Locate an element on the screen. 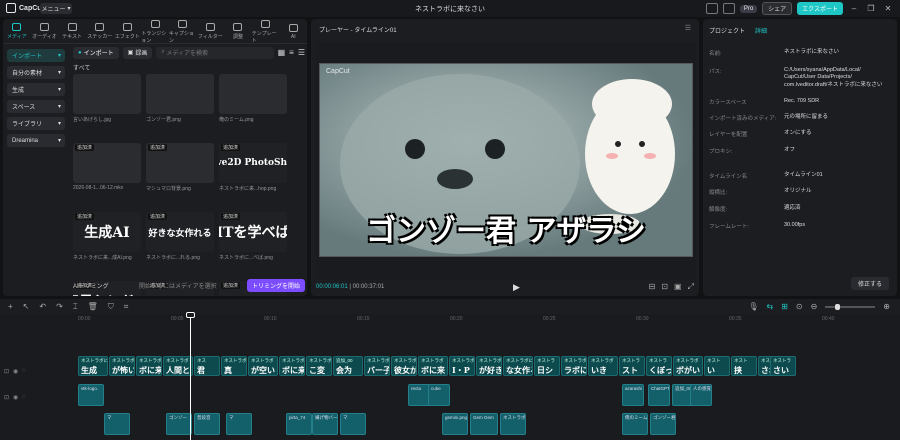 The height and width of the screenshot is (440, 900). zoom-slider is located at coordinates (850, 306).